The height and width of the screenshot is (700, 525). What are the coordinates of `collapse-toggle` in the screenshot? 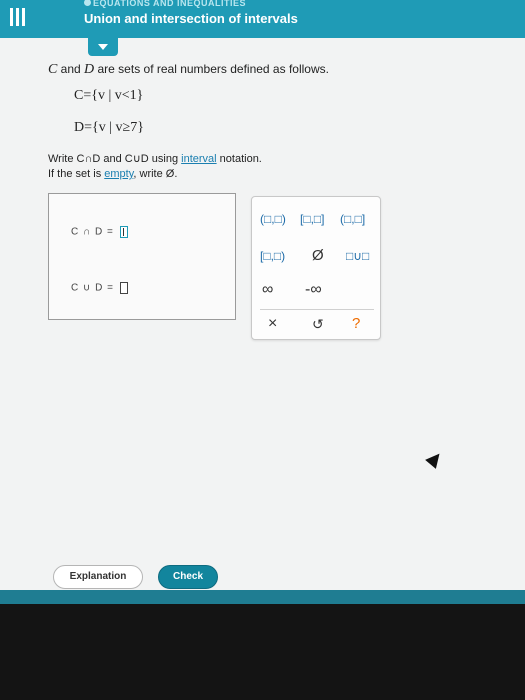 It's located at (103, 47).